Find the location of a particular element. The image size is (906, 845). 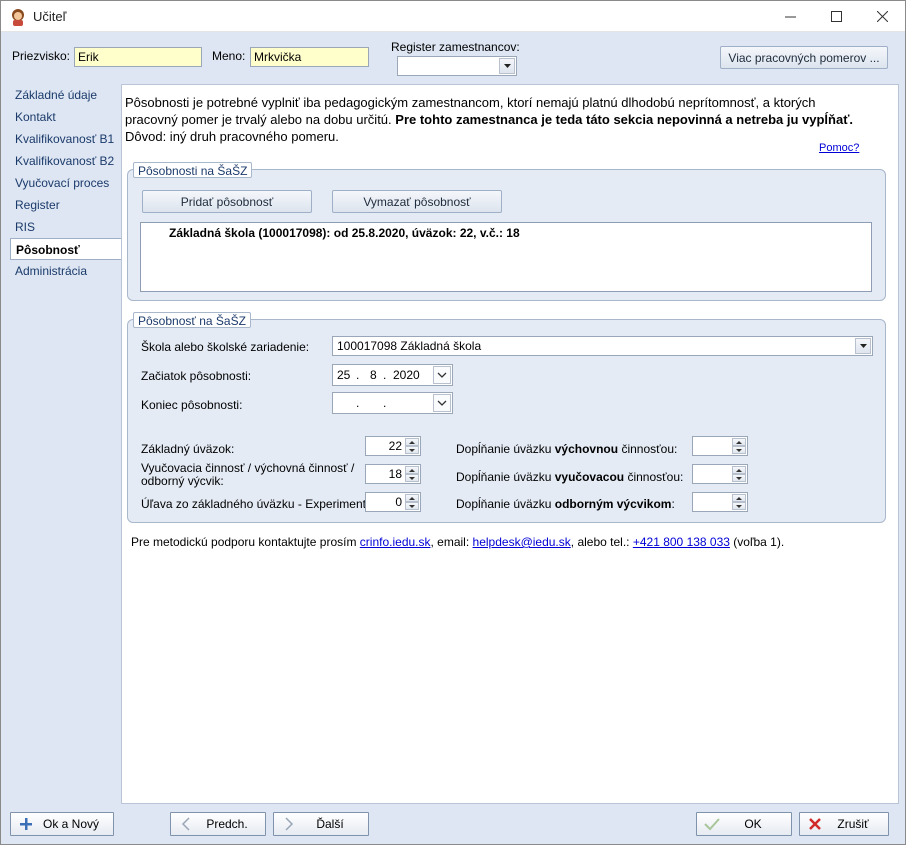

sidebar-item-scope: Pôsobnosť is located at coordinates (66, 249).